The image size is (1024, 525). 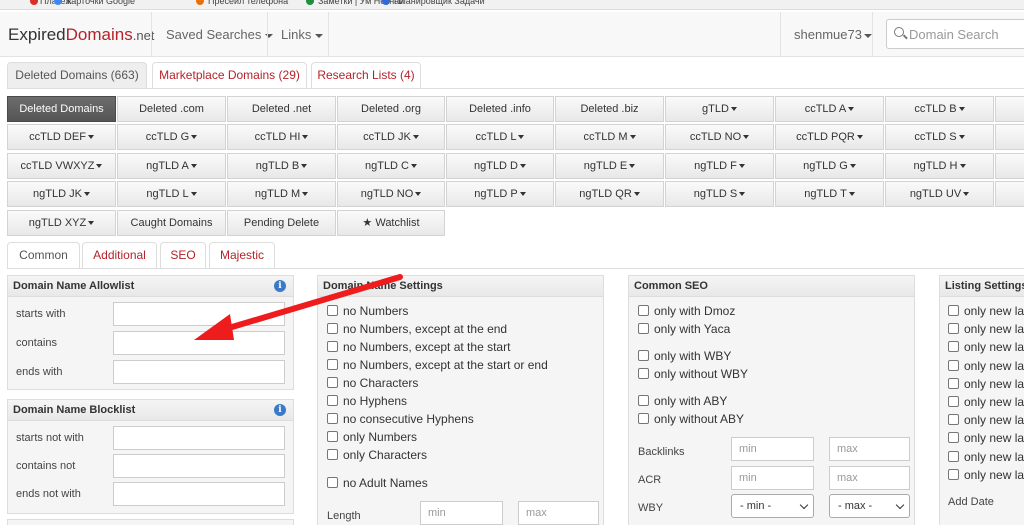 I want to click on annotation-arrow, so click(x=298, y=307).